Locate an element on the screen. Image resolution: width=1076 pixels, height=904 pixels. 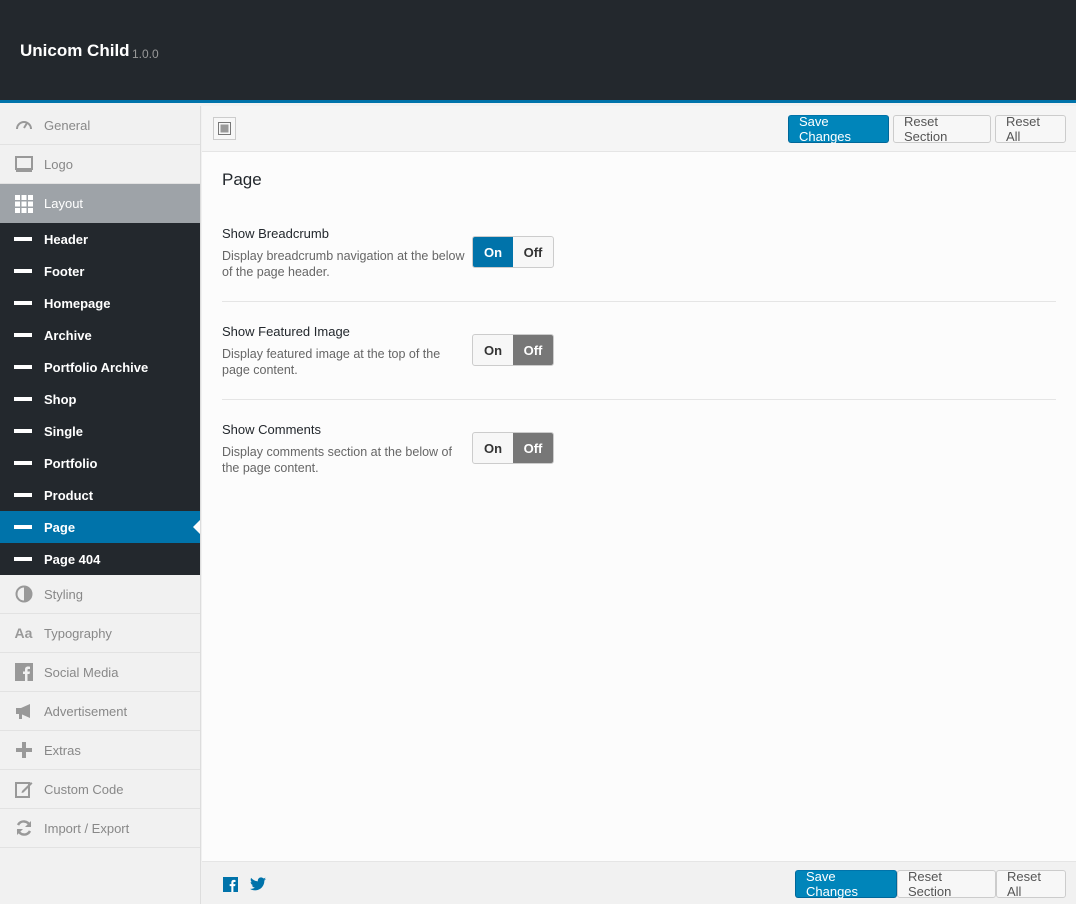
sidebar-subitem-shop: Shop is located at coordinates (100, 399).